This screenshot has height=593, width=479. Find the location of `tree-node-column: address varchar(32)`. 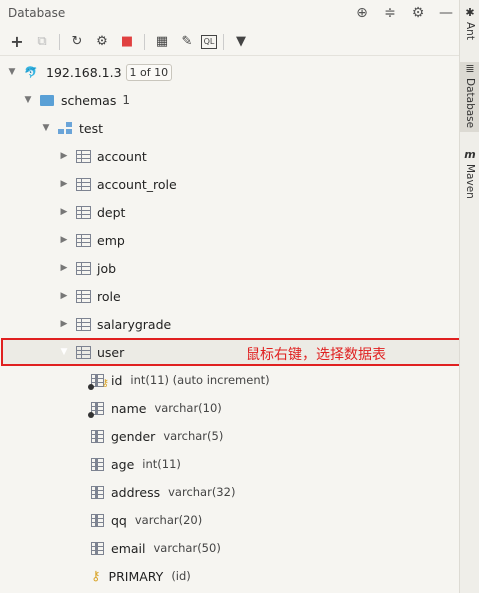

tree-node-column: address varchar(32) is located at coordinates (229, 492).